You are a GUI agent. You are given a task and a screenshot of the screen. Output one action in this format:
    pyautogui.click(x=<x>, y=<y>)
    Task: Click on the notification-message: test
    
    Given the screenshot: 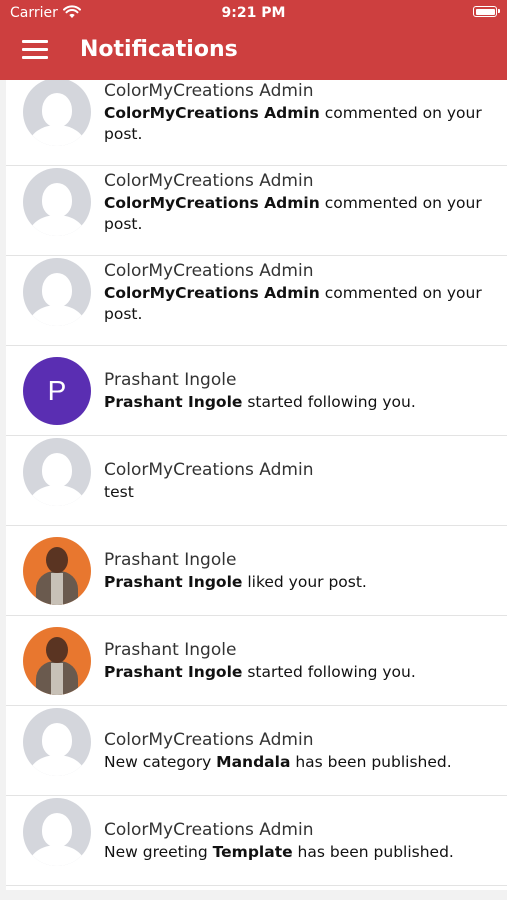 What is the action you would take?
    pyautogui.click(x=296, y=492)
    